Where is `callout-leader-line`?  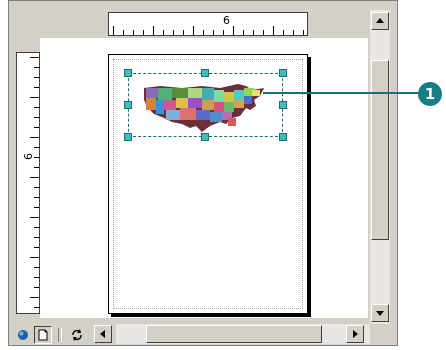 callout-leader-line is located at coordinates (342, 93).